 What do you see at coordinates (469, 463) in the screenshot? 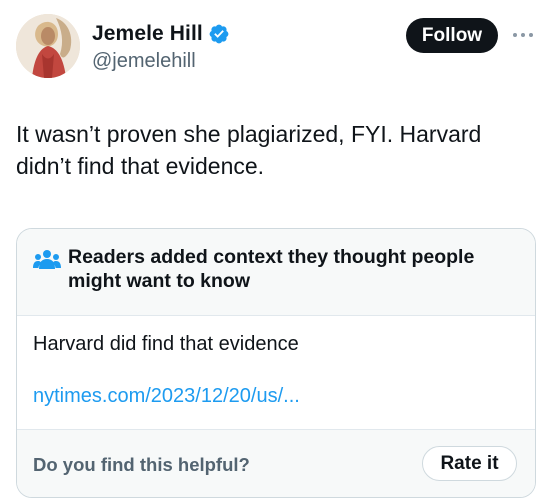
I see `rate-it-button: Rate it` at bounding box center [469, 463].